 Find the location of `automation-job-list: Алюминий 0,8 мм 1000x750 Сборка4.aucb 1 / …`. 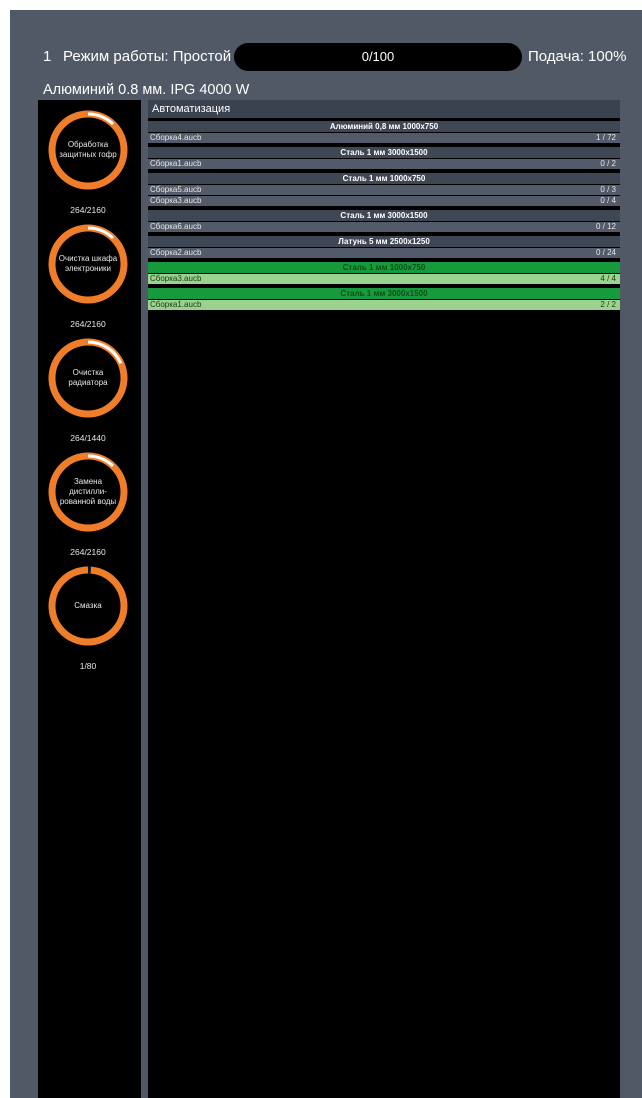

automation-job-list: Алюминий 0,8 мм 1000x750 Сборка4.aucb 1 / … is located at coordinates (384, 217).